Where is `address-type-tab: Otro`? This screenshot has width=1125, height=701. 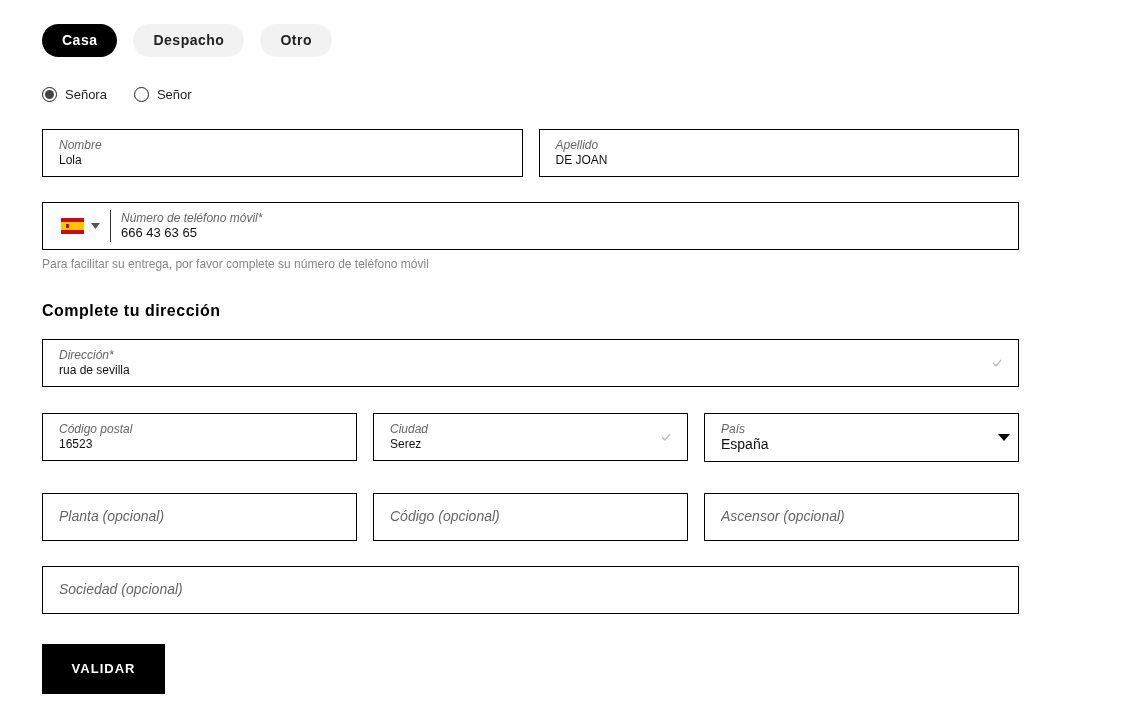
address-type-tab: Otro is located at coordinates (296, 40).